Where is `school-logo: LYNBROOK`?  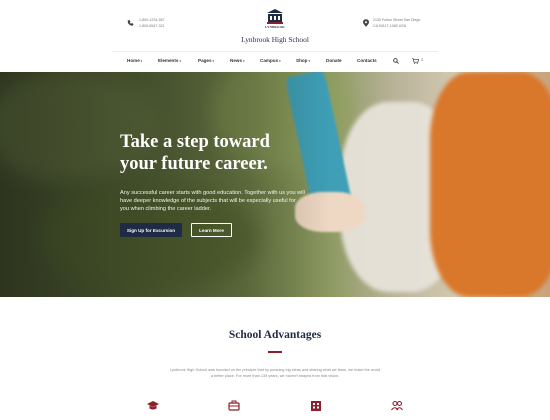 school-logo: LYNBROOK is located at coordinates (275, 19).